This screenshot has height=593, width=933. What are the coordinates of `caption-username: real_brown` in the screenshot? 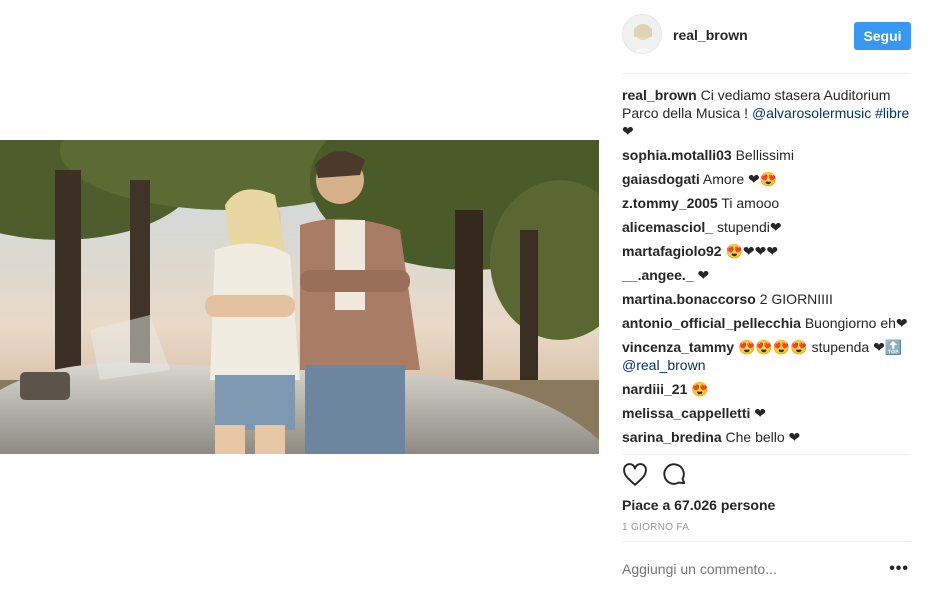 It's located at (659, 95).